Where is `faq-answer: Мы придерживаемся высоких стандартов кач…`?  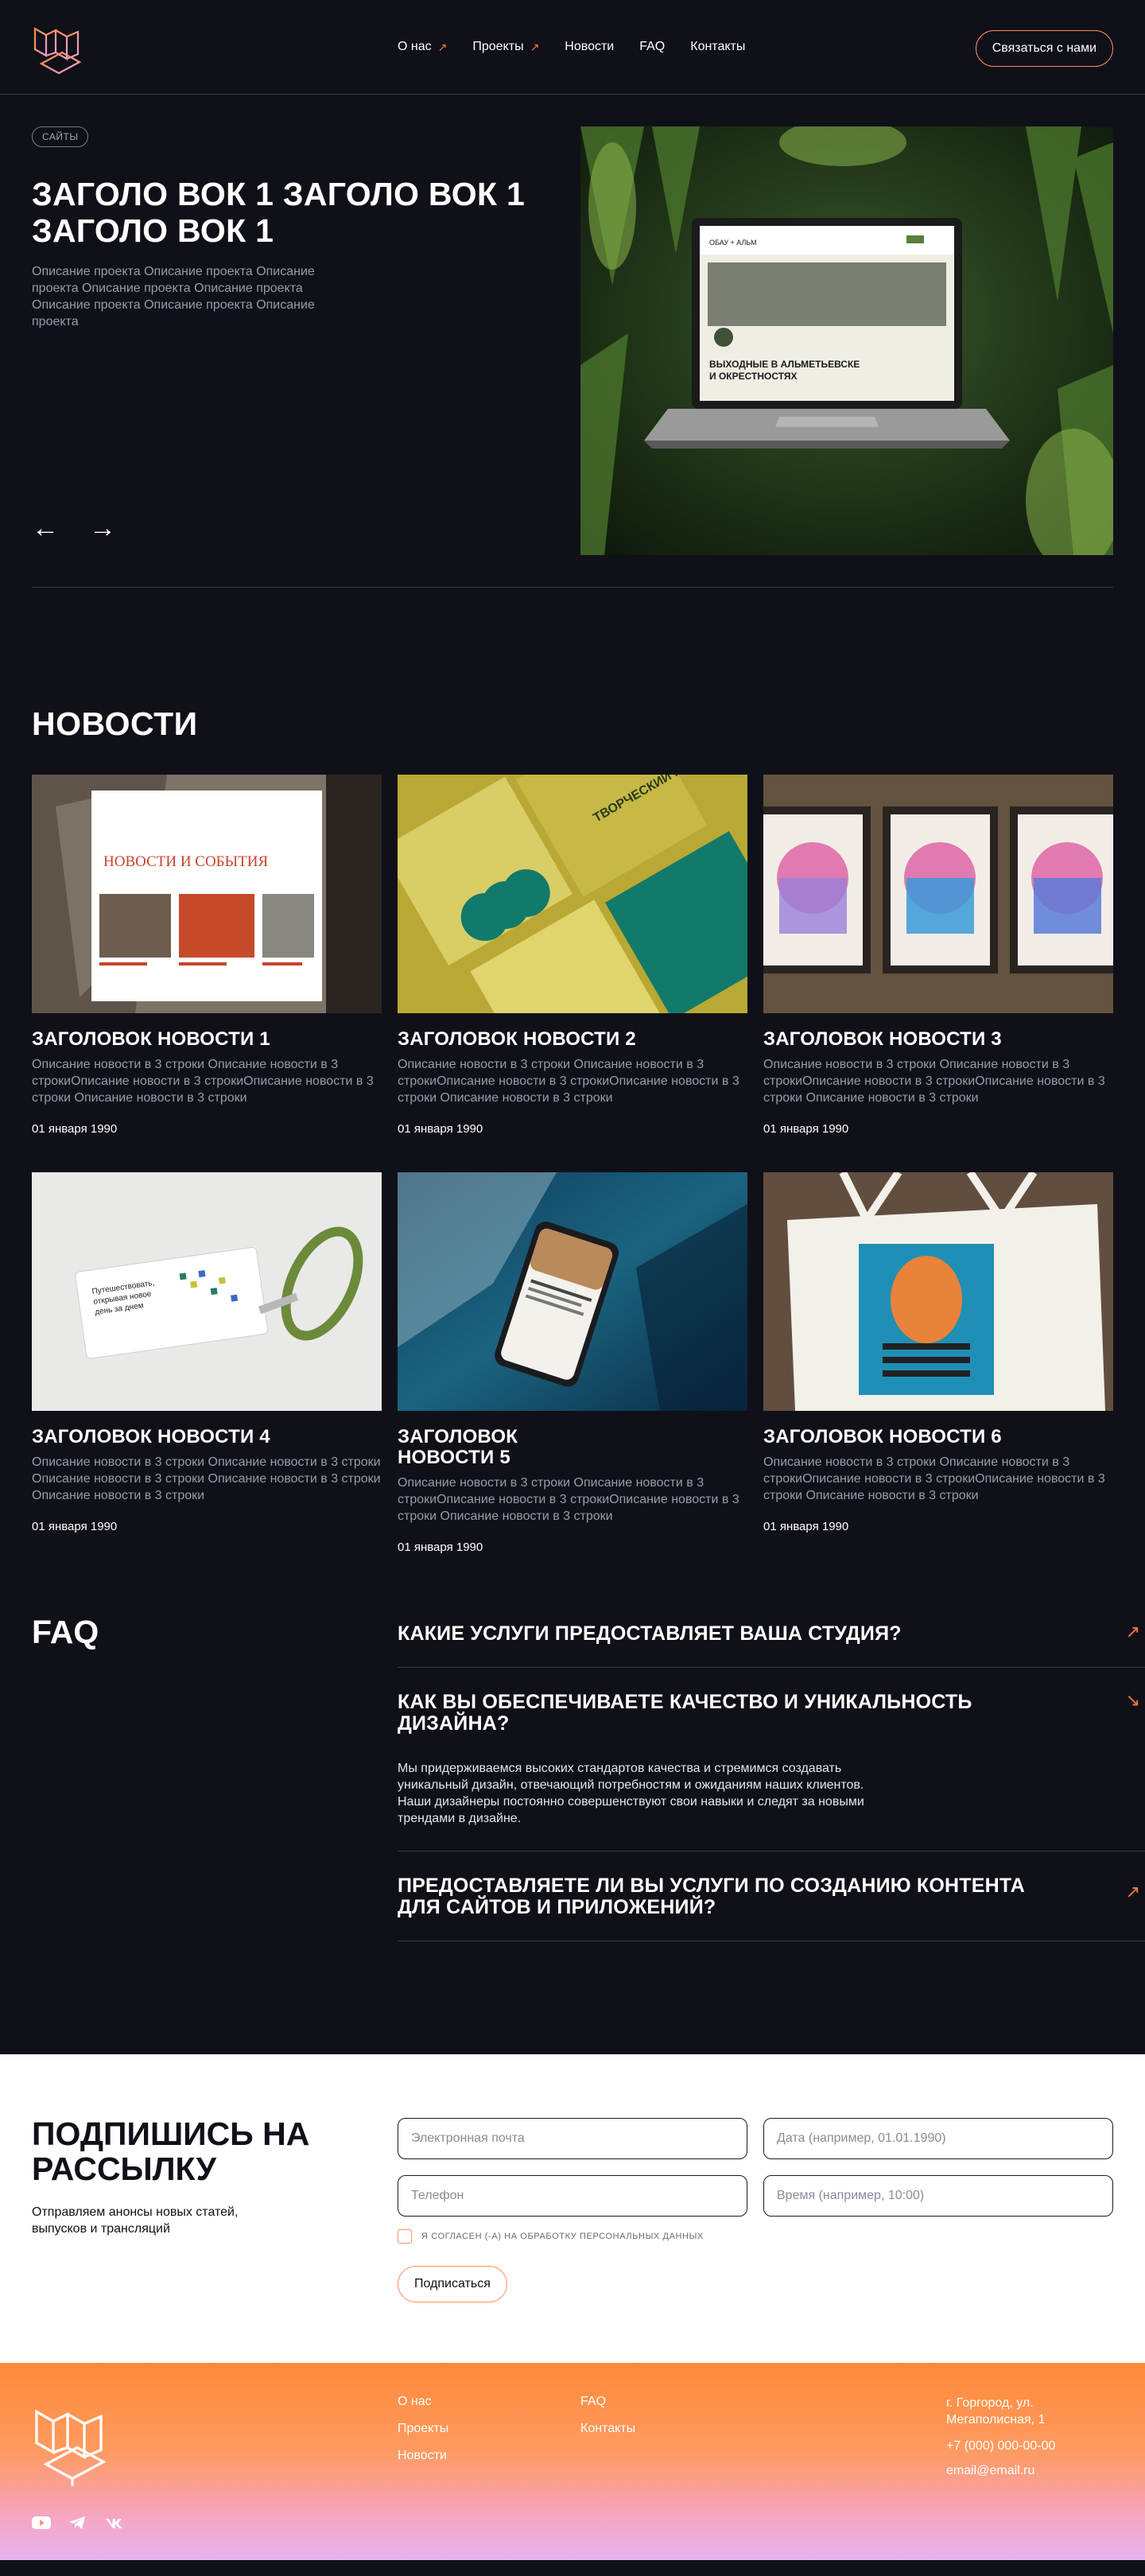 faq-answer: Мы придерживаемся высоких стандартов кач… is located at coordinates (631, 1793).